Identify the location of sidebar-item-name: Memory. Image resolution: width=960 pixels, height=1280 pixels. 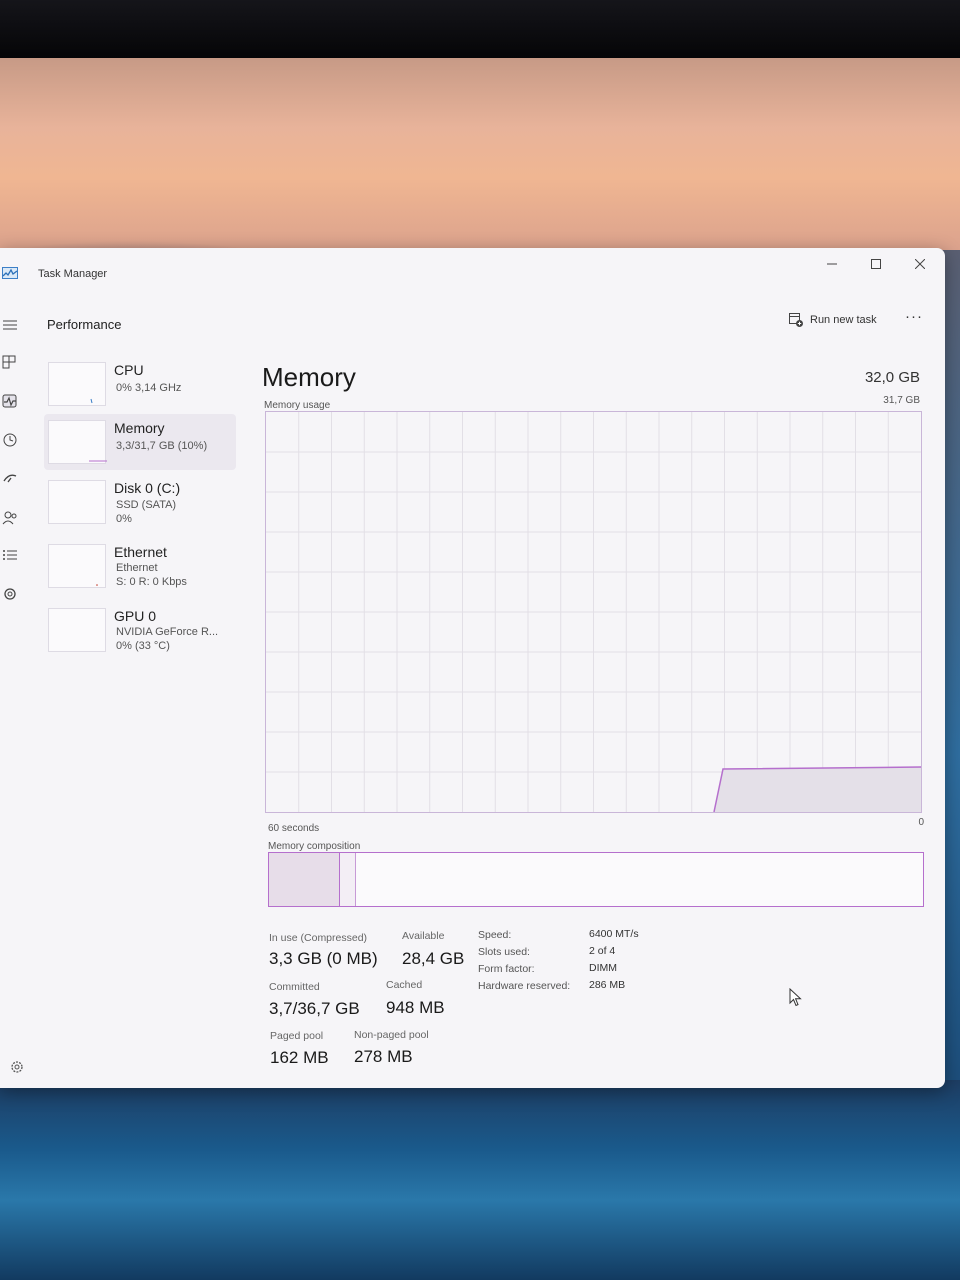
(139, 428).